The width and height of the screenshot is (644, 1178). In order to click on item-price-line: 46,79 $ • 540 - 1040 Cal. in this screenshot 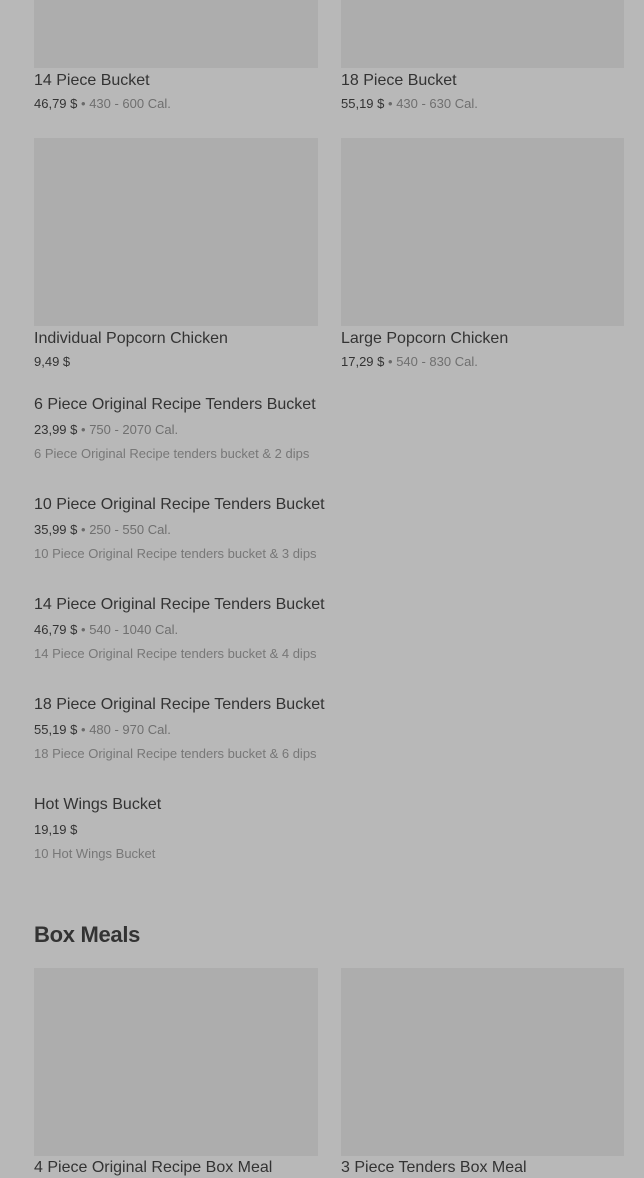, I will do `click(106, 630)`.